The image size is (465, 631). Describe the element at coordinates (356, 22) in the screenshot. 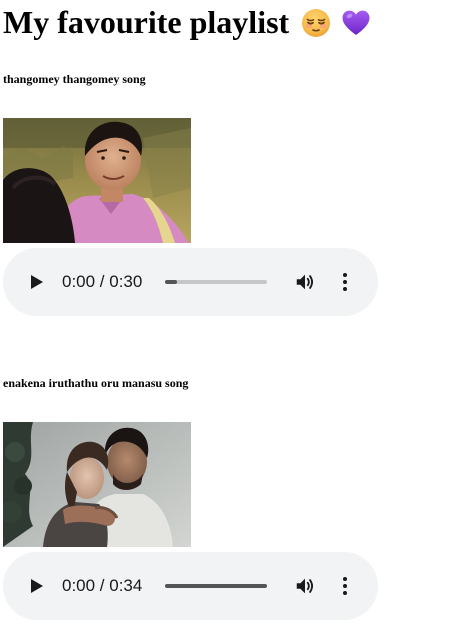

I see `purple-heart-icon` at that location.